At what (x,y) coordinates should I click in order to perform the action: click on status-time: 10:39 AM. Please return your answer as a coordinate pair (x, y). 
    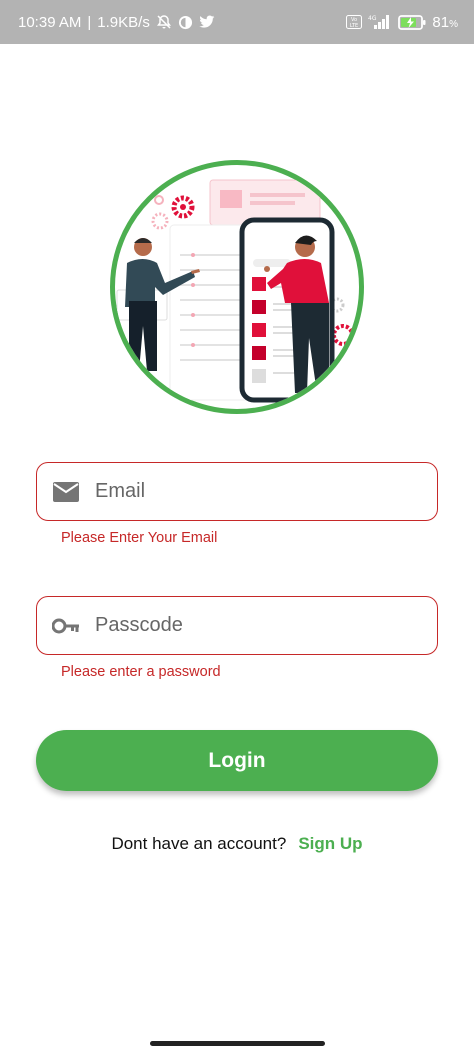
    Looking at the image, I should click on (50, 22).